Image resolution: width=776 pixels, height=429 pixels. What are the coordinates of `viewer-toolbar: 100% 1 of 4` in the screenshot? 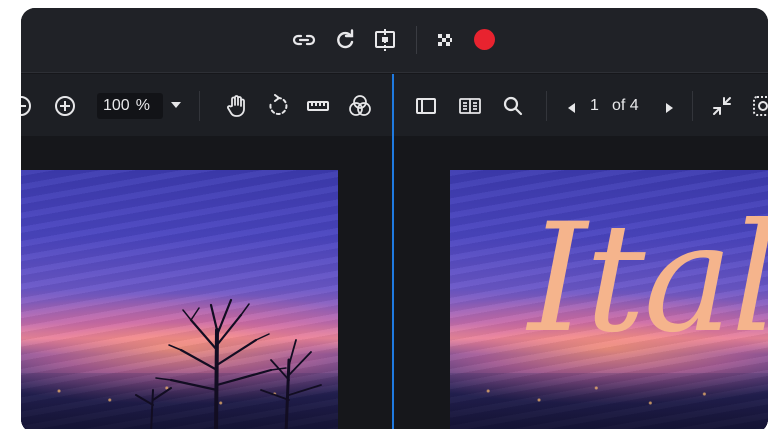 It's located at (394, 105).